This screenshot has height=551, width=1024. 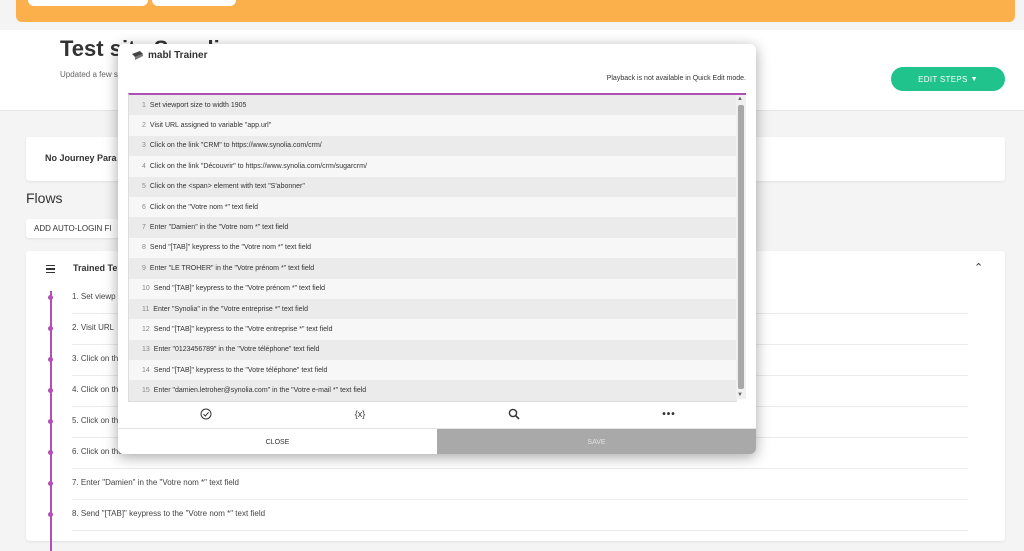 I want to click on flow-step-text: 2. Visit URL, so click(x=93, y=327).